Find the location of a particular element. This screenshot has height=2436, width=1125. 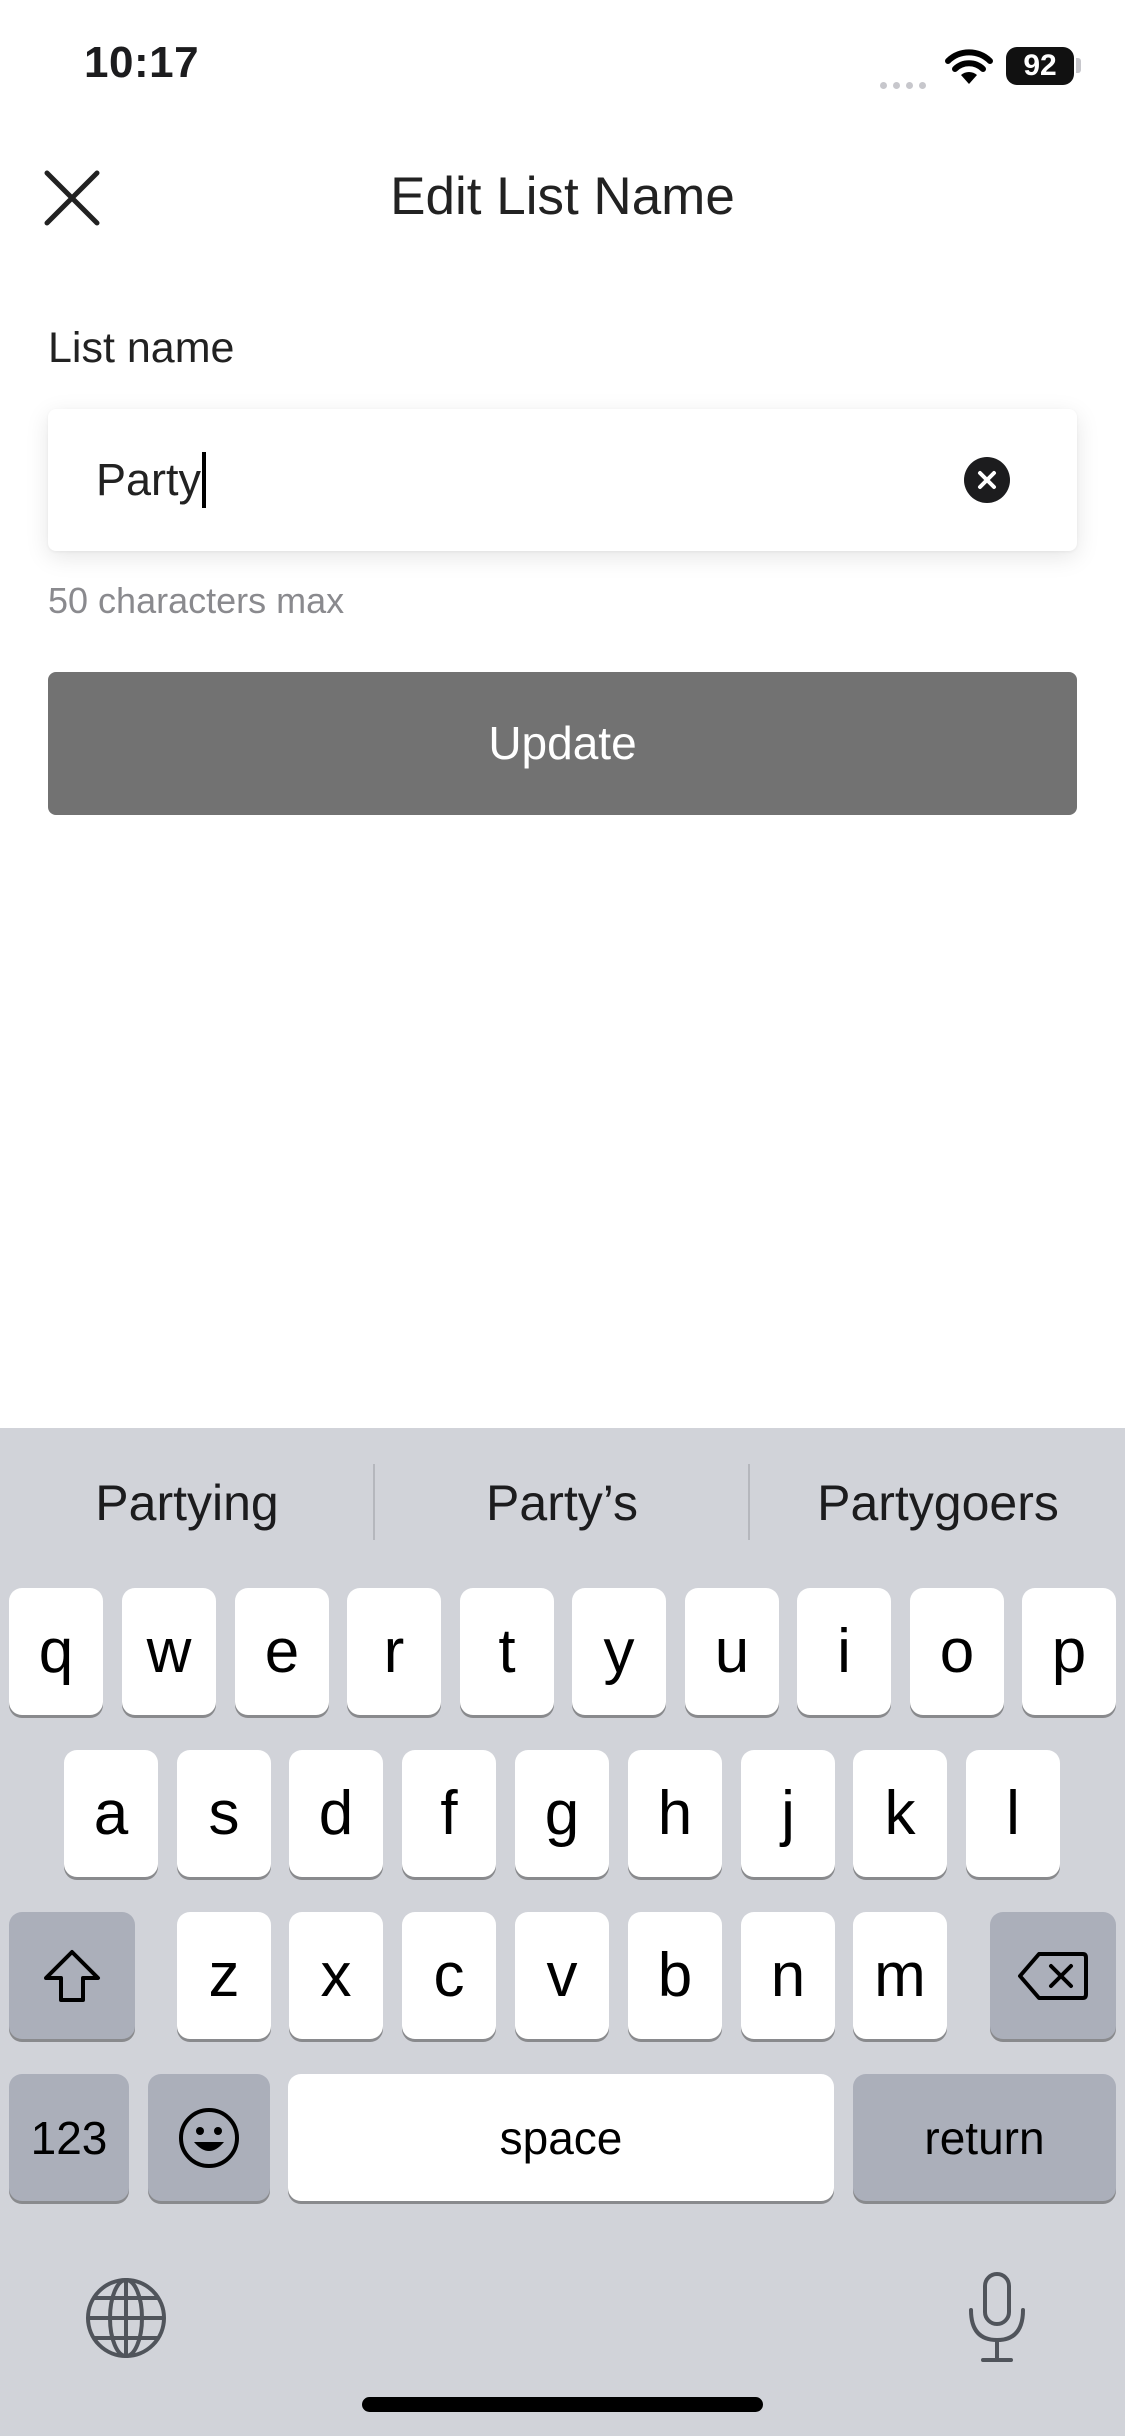

shift-key is located at coordinates (72, 1975).